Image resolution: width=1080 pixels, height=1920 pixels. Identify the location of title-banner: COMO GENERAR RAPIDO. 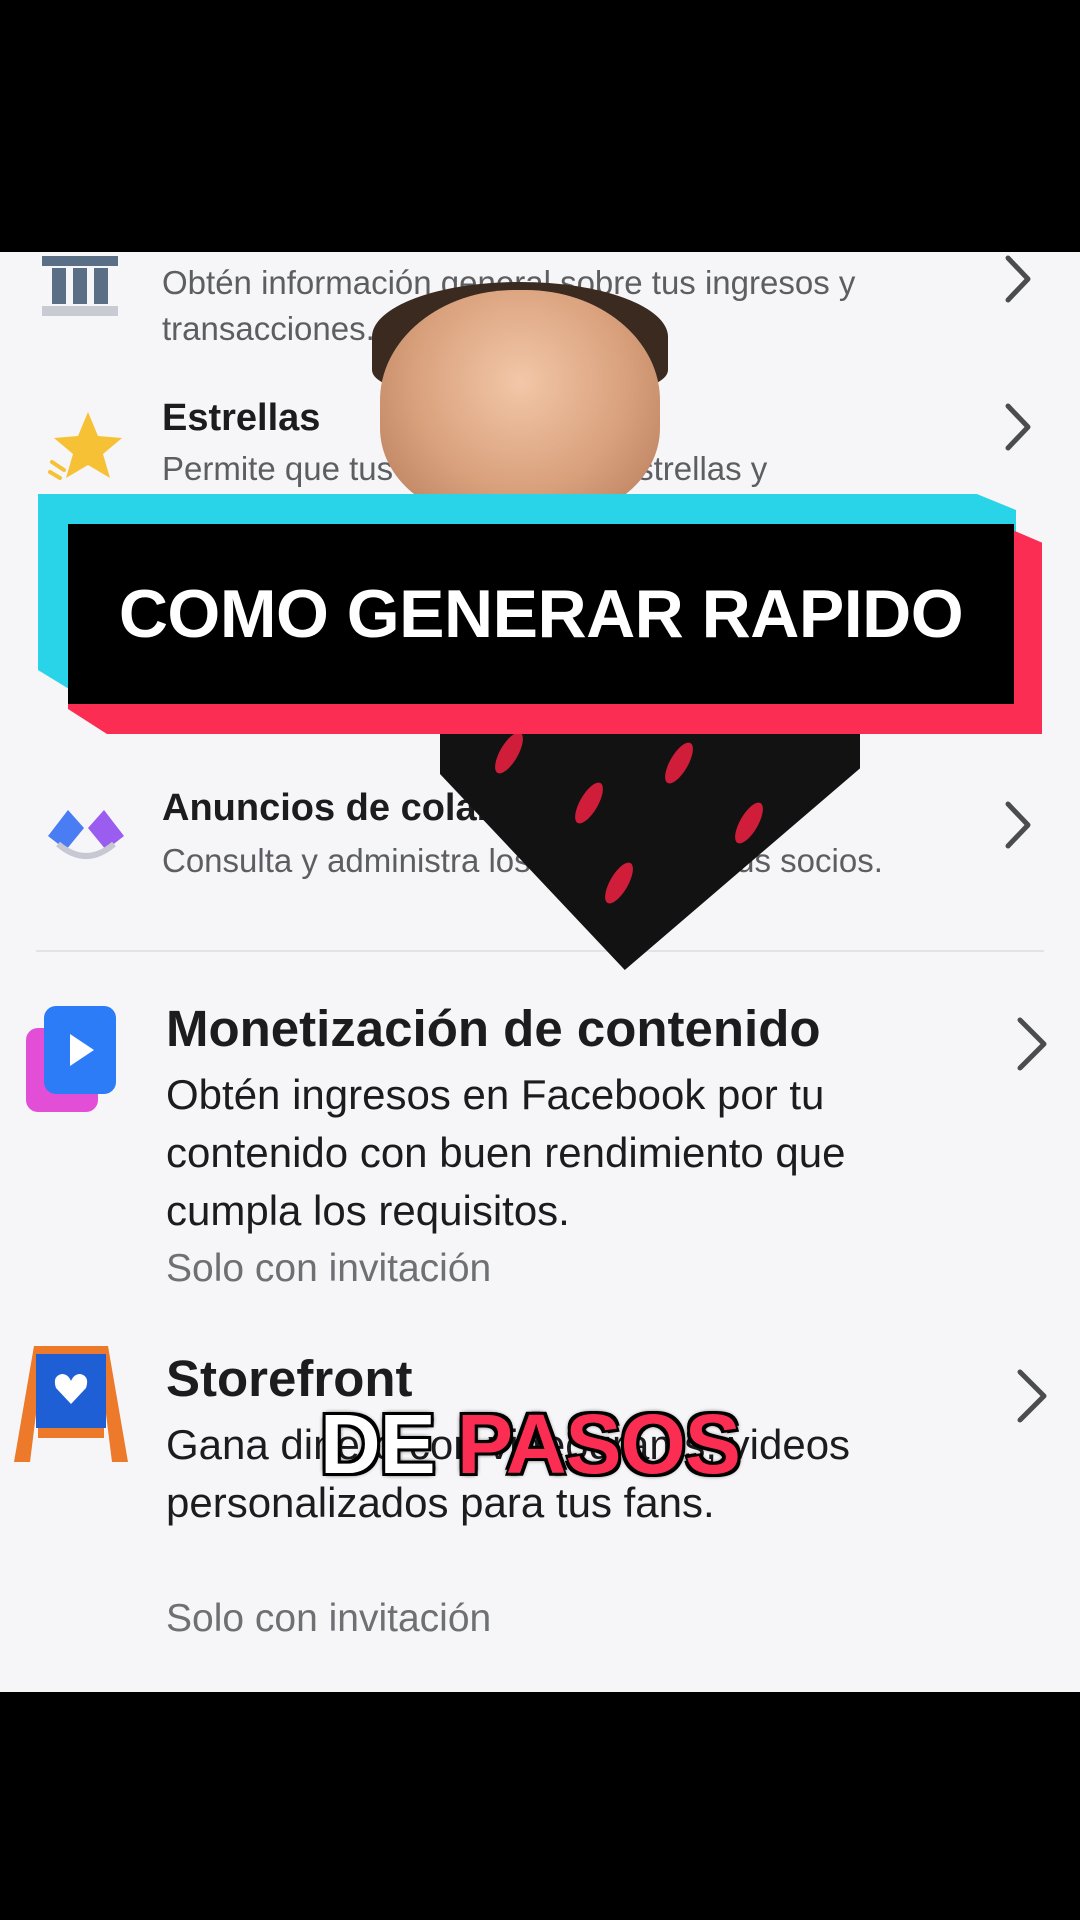
(541, 614).